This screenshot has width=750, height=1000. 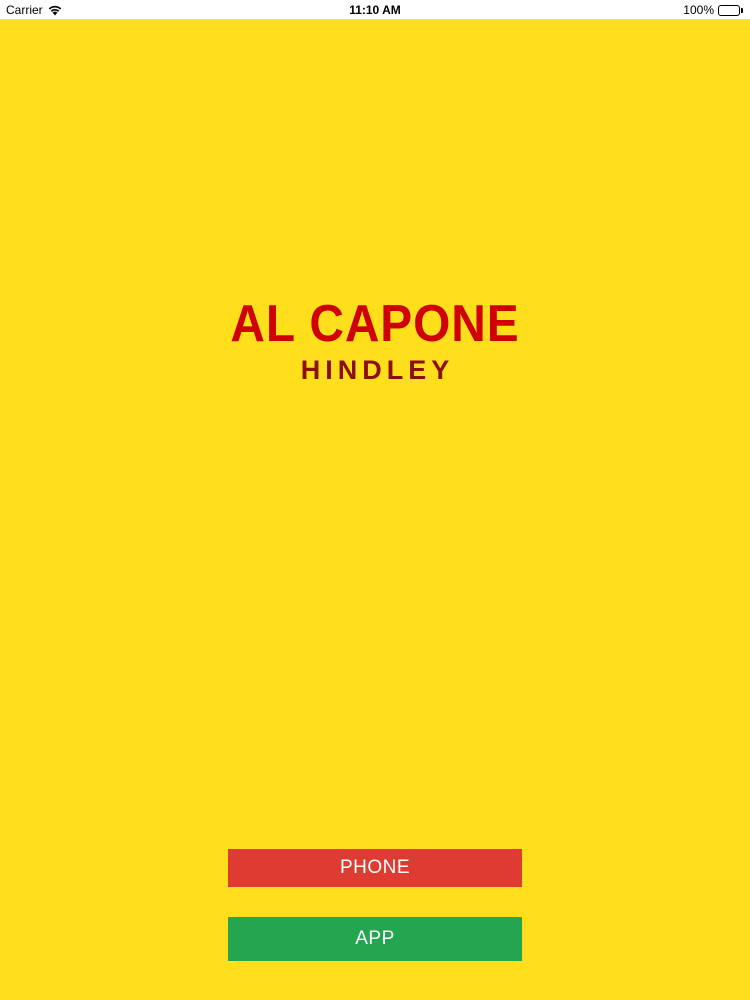 I want to click on logo-title: AL CAPONE, so click(x=375, y=324).